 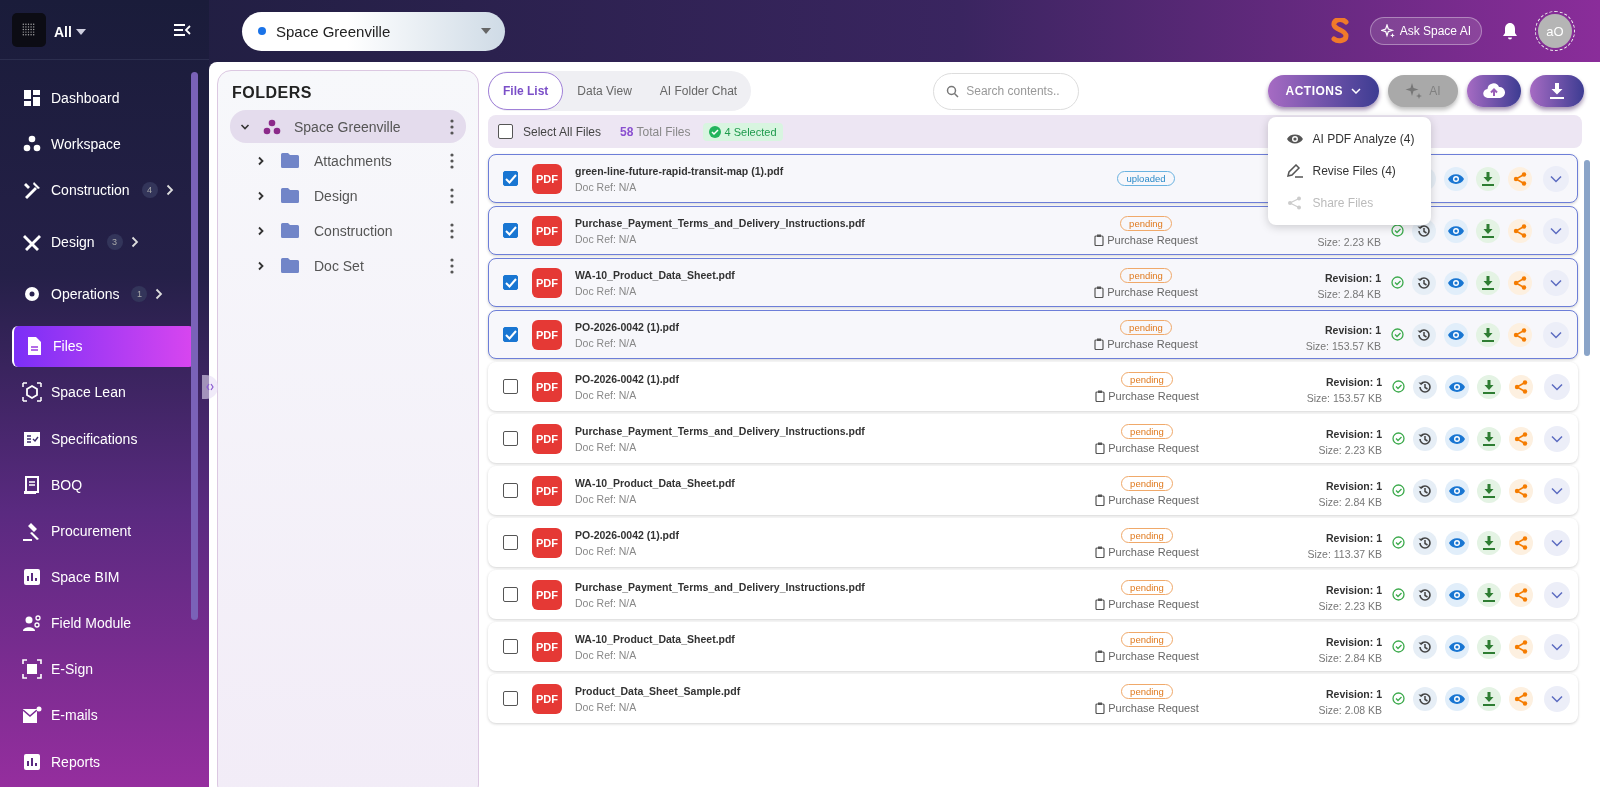 I want to click on file-name: green-line-future-rapid-transit-map (1).pdf, so click(x=823, y=170).